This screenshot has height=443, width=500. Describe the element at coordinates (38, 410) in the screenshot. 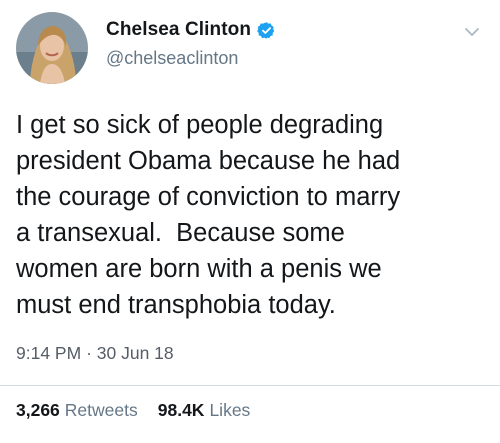

I see `retweets-count: 3,266` at that location.